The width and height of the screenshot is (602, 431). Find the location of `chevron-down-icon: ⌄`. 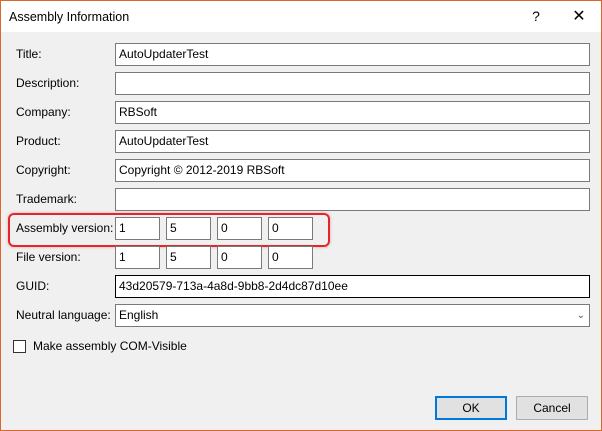

chevron-down-icon: ⌄ is located at coordinates (580, 315).